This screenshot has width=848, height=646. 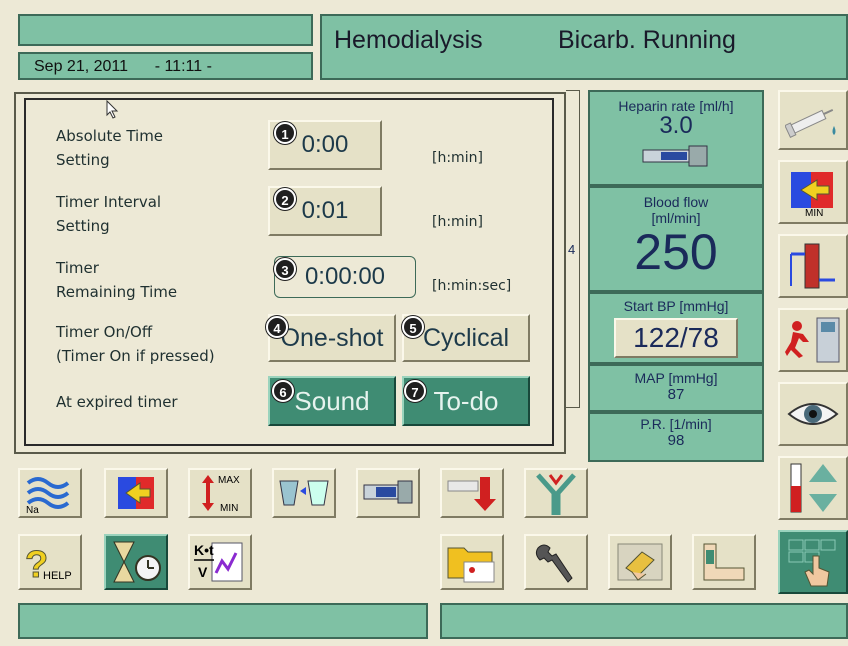 I want to click on dialyzer-icon, so click(x=812, y=266).